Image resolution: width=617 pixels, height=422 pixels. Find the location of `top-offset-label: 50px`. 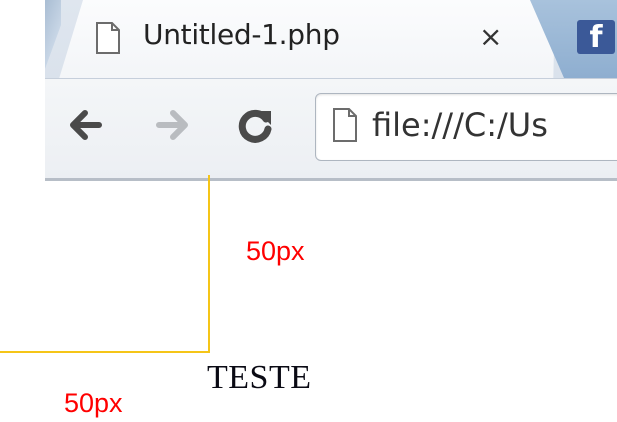

top-offset-label: 50px is located at coordinates (275, 251).